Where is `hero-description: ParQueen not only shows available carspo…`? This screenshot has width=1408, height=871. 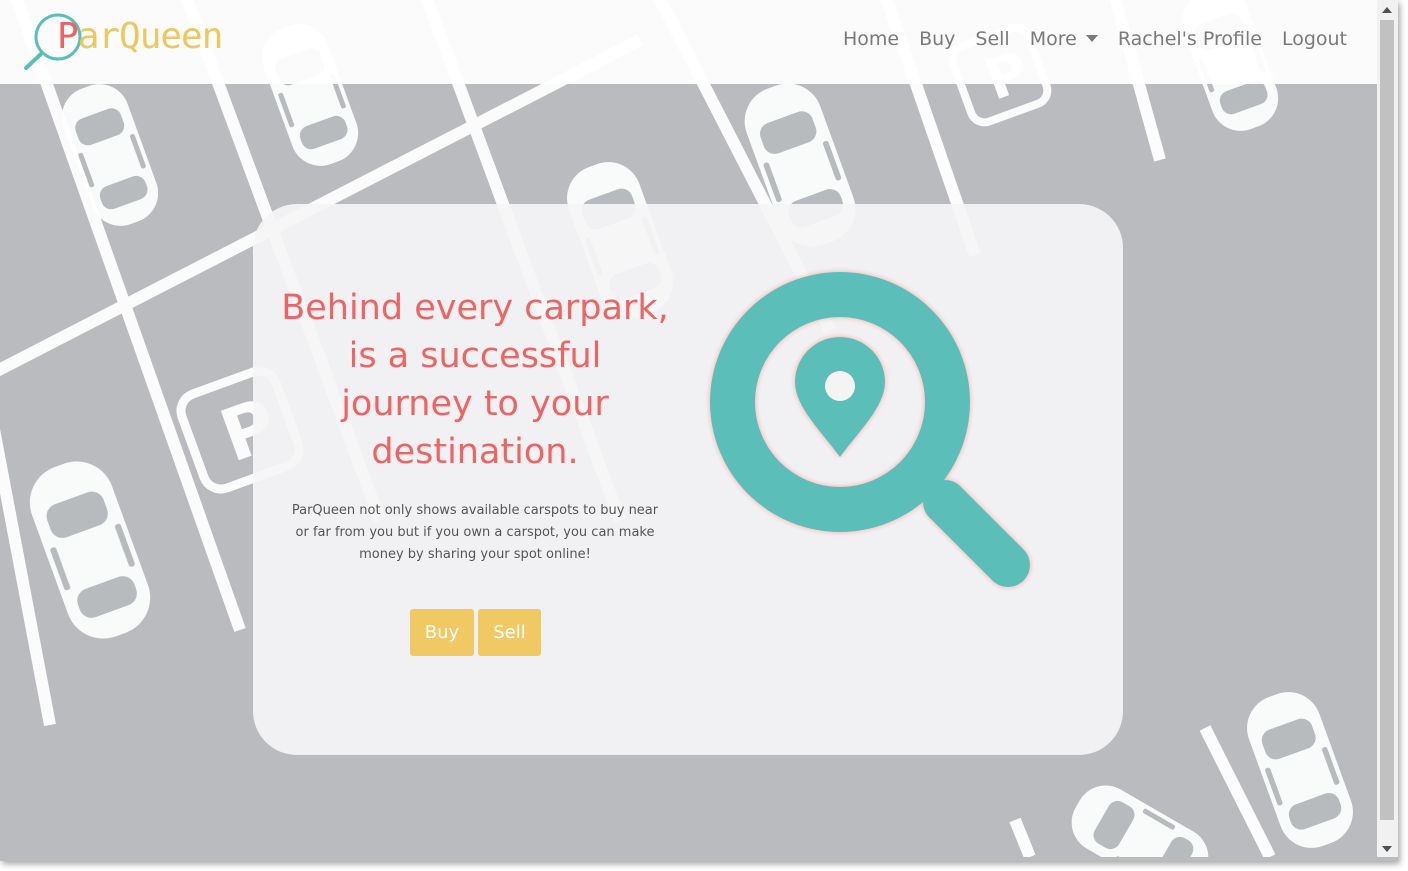
hero-description: ParQueen not only shows available carspo… is located at coordinates (475, 532).